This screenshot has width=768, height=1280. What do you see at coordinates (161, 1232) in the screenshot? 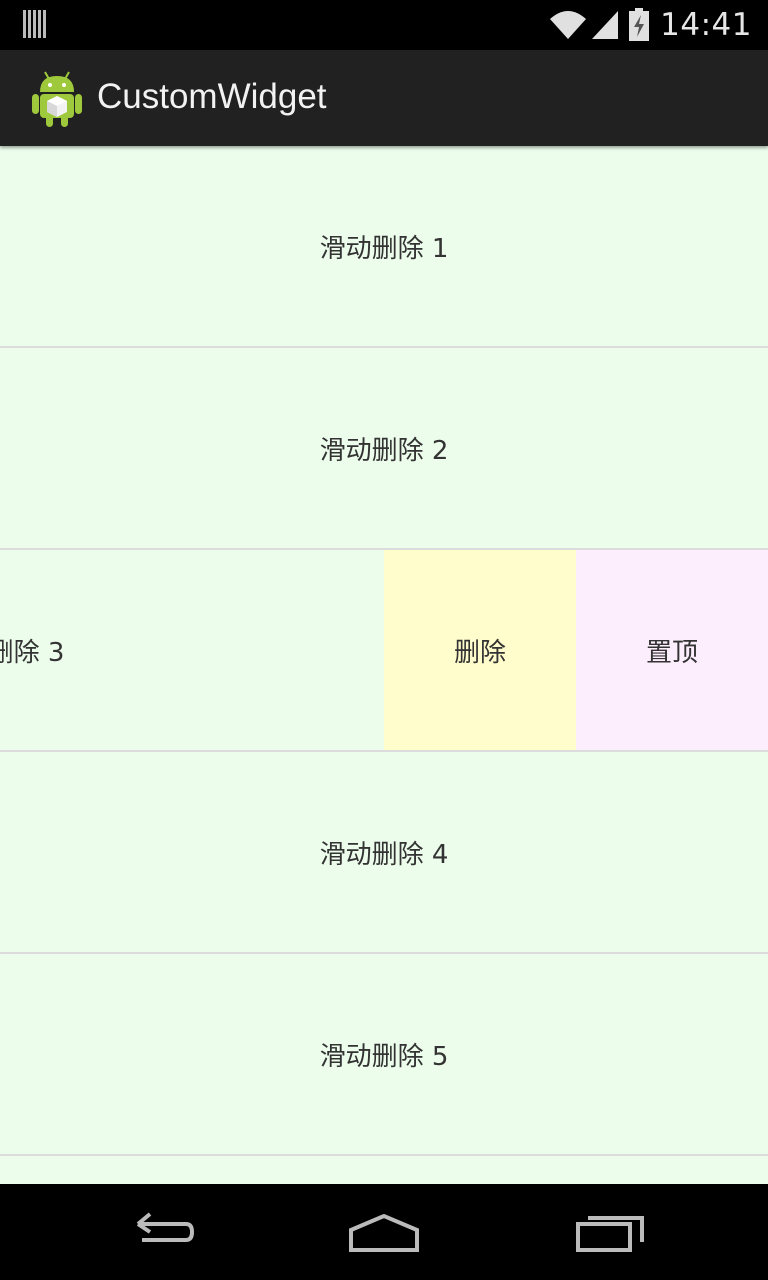
I see `back-icon` at bounding box center [161, 1232].